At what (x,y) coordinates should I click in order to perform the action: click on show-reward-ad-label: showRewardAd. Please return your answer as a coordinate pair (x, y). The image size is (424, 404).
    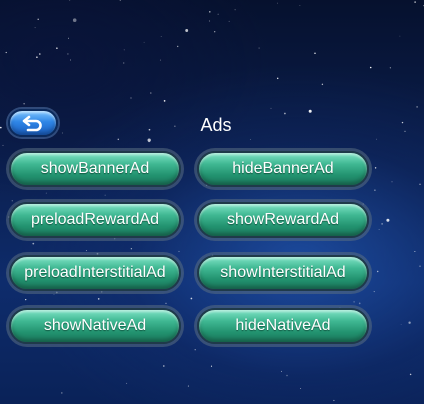
    Looking at the image, I should click on (283, 219).